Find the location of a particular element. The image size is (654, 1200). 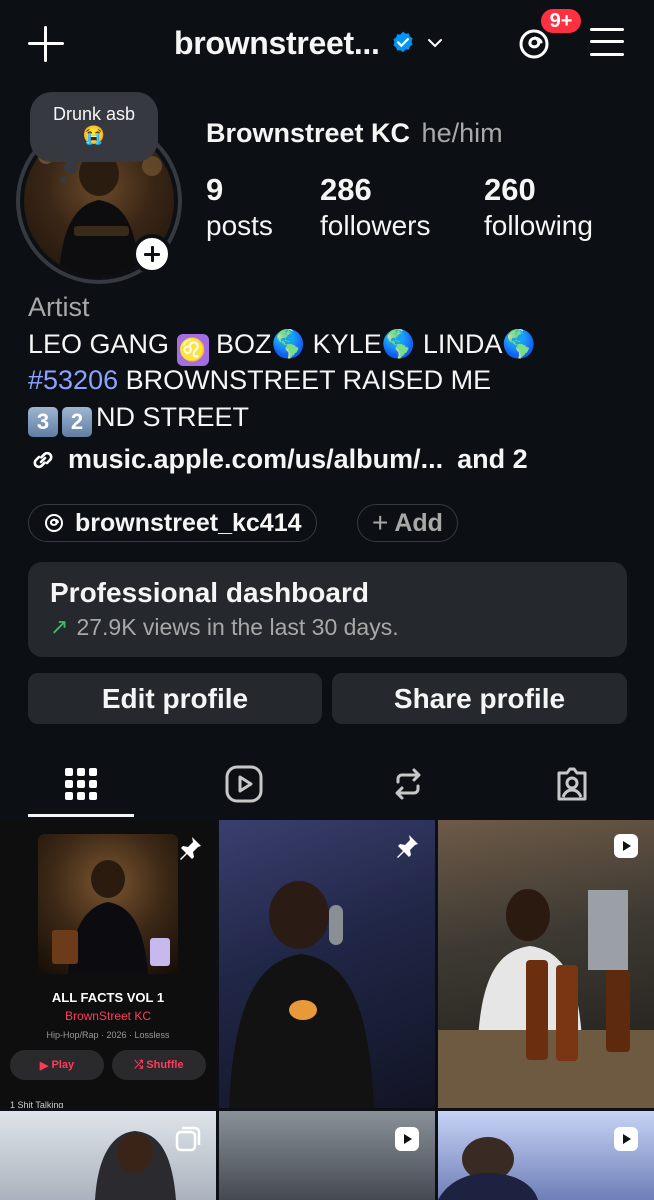

bio-text: BOZ🌎 KYLE🌎 LINDA🌎 is located at coordinates (372, 344).